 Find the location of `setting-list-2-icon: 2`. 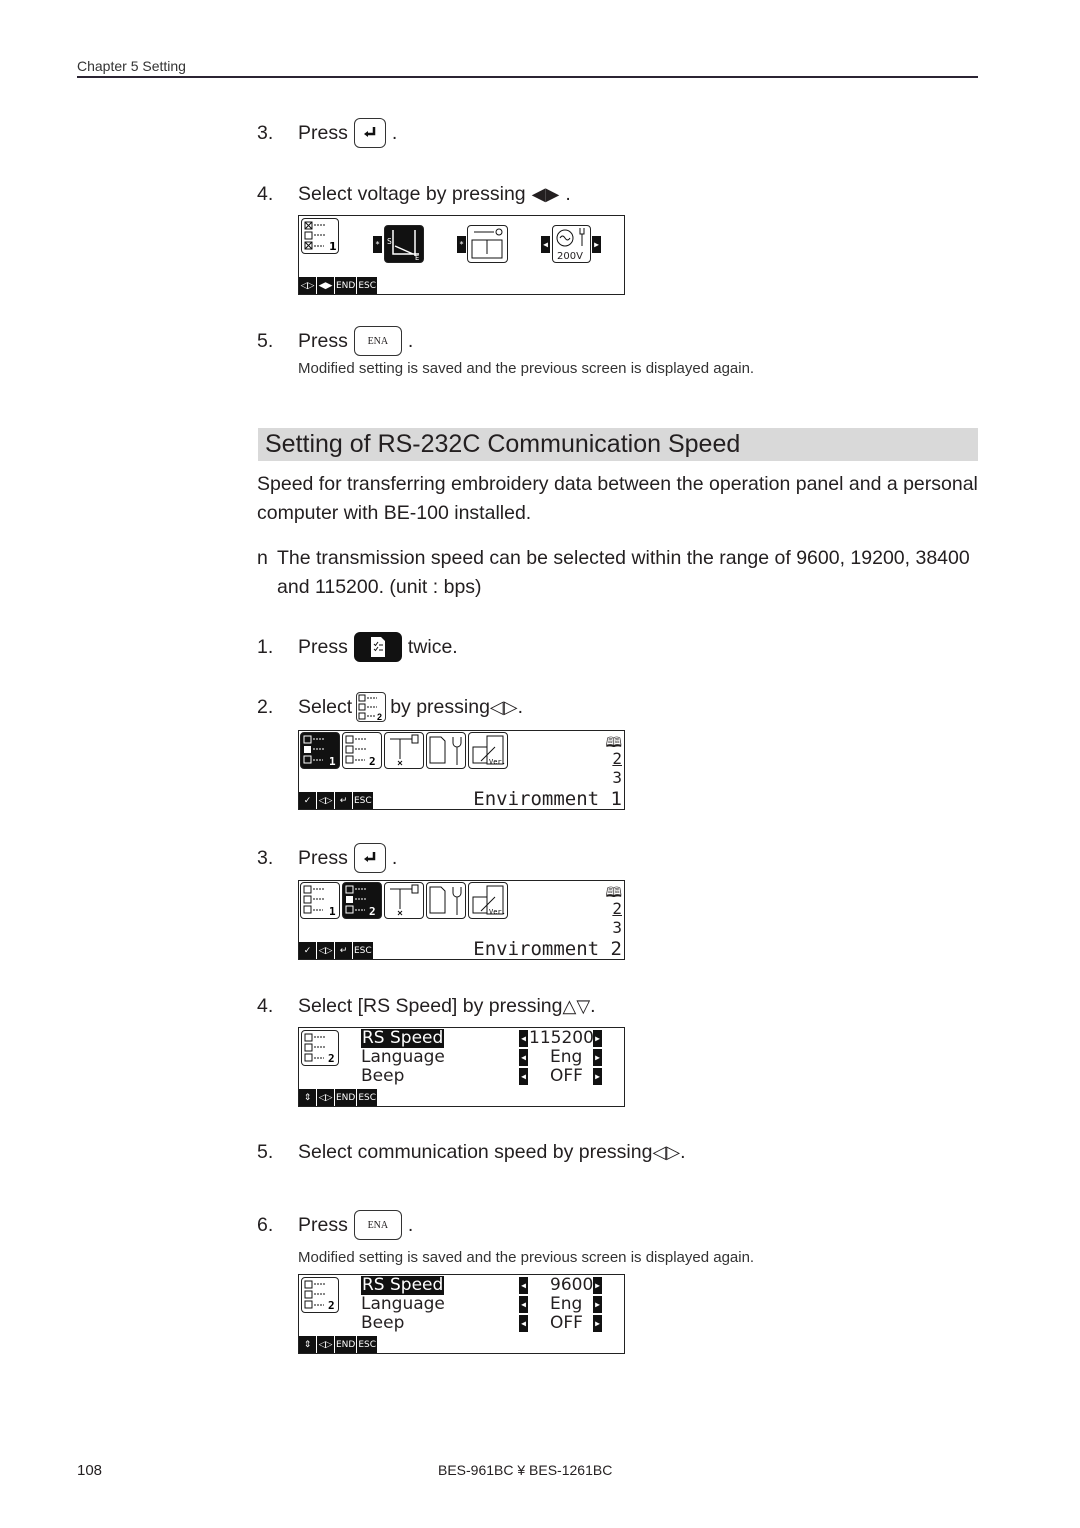

setting-list-2-icon: 2 is located at coordinates (371, 707).